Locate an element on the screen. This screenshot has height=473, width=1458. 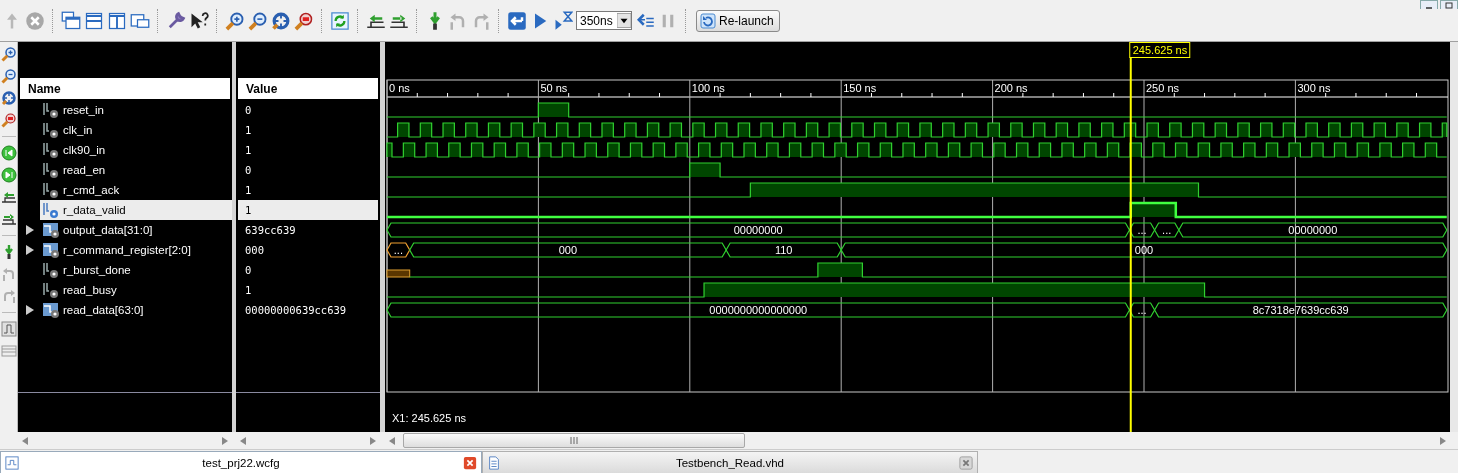
signal-row: r_burst_done is located at coordinates (136, 270).